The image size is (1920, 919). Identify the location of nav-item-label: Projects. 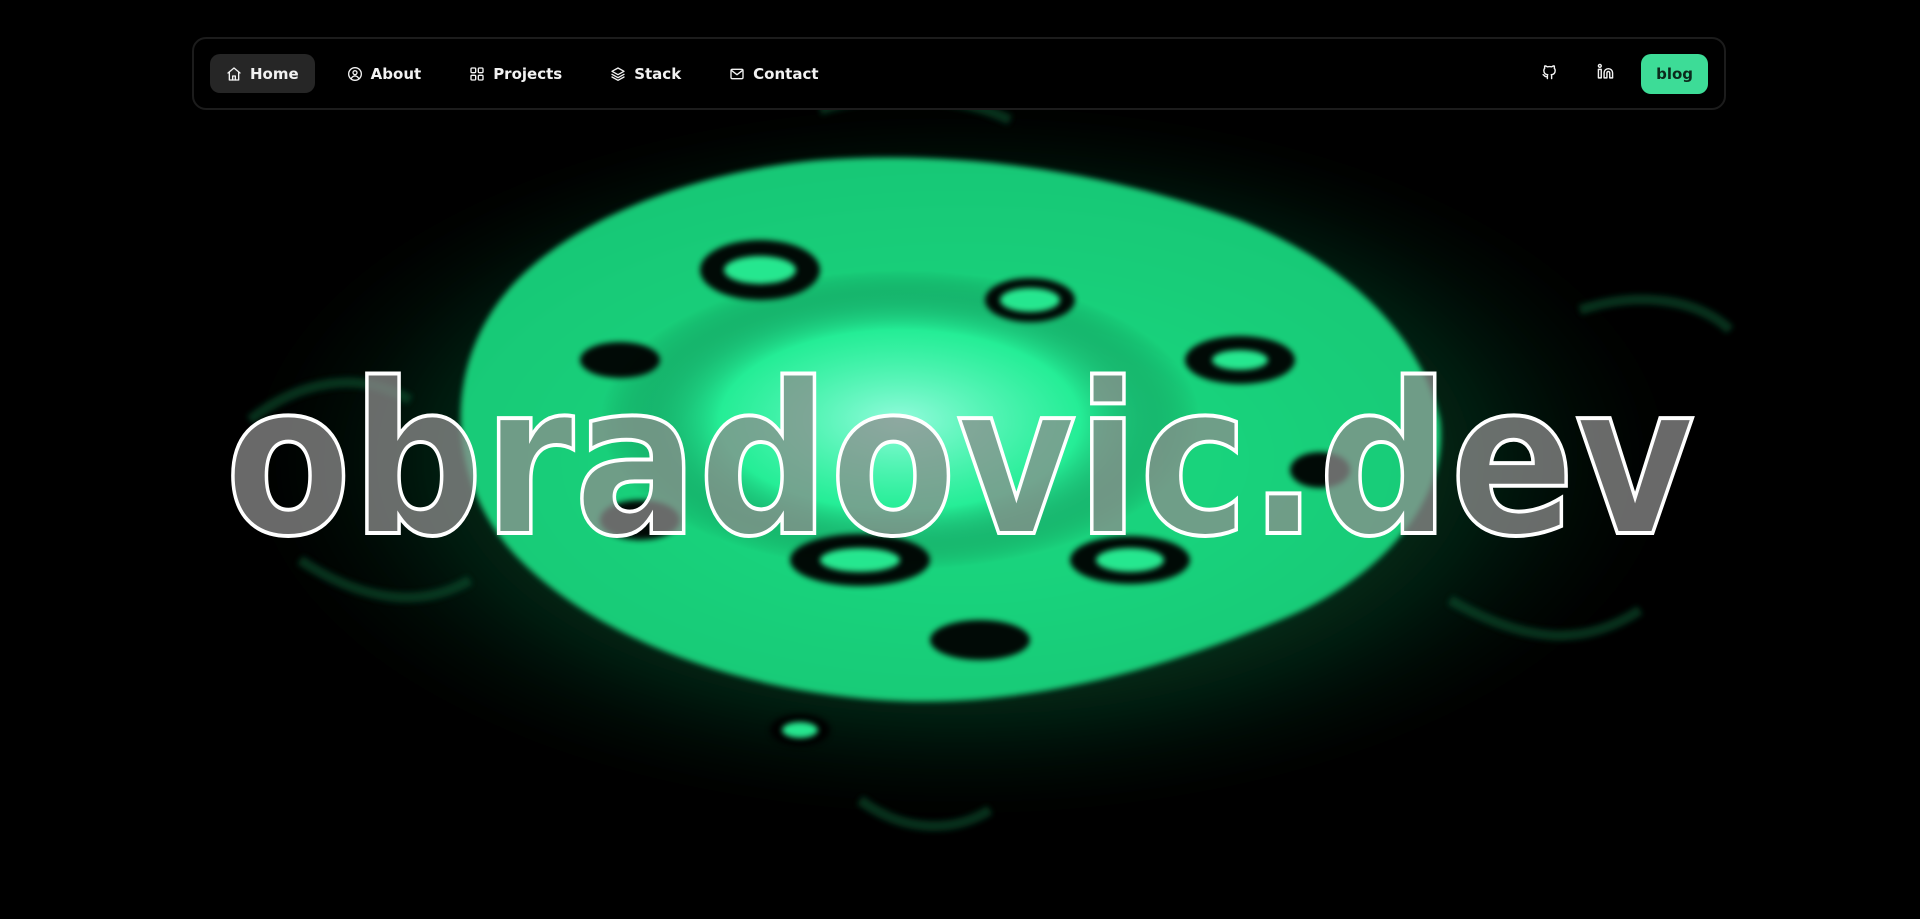
(528, 73).